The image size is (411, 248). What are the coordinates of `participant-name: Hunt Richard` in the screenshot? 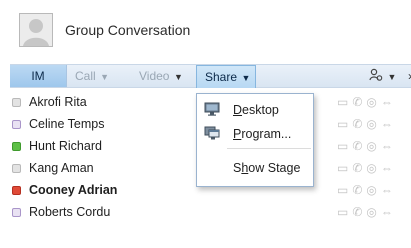 It's located at (65, 146).